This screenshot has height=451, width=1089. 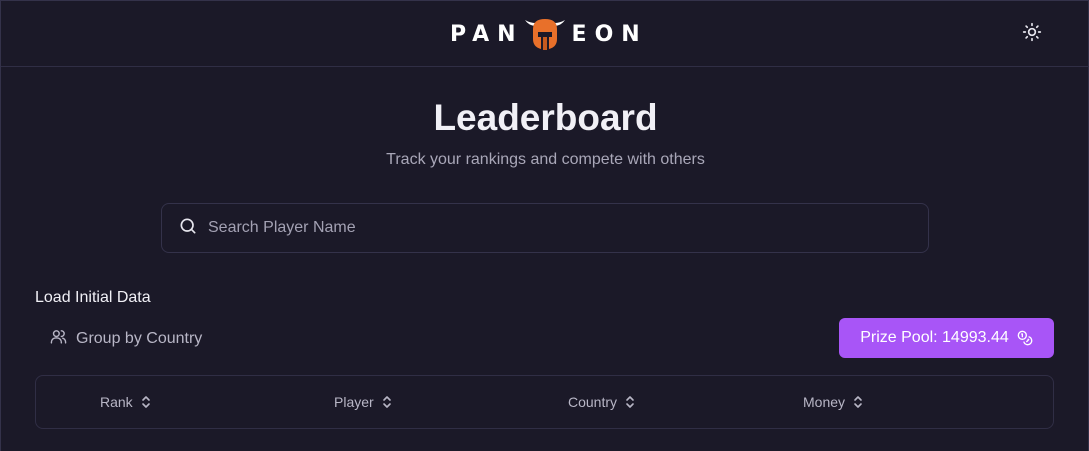 I want to click on column-header-player: Player, so click(x=363, y=402).